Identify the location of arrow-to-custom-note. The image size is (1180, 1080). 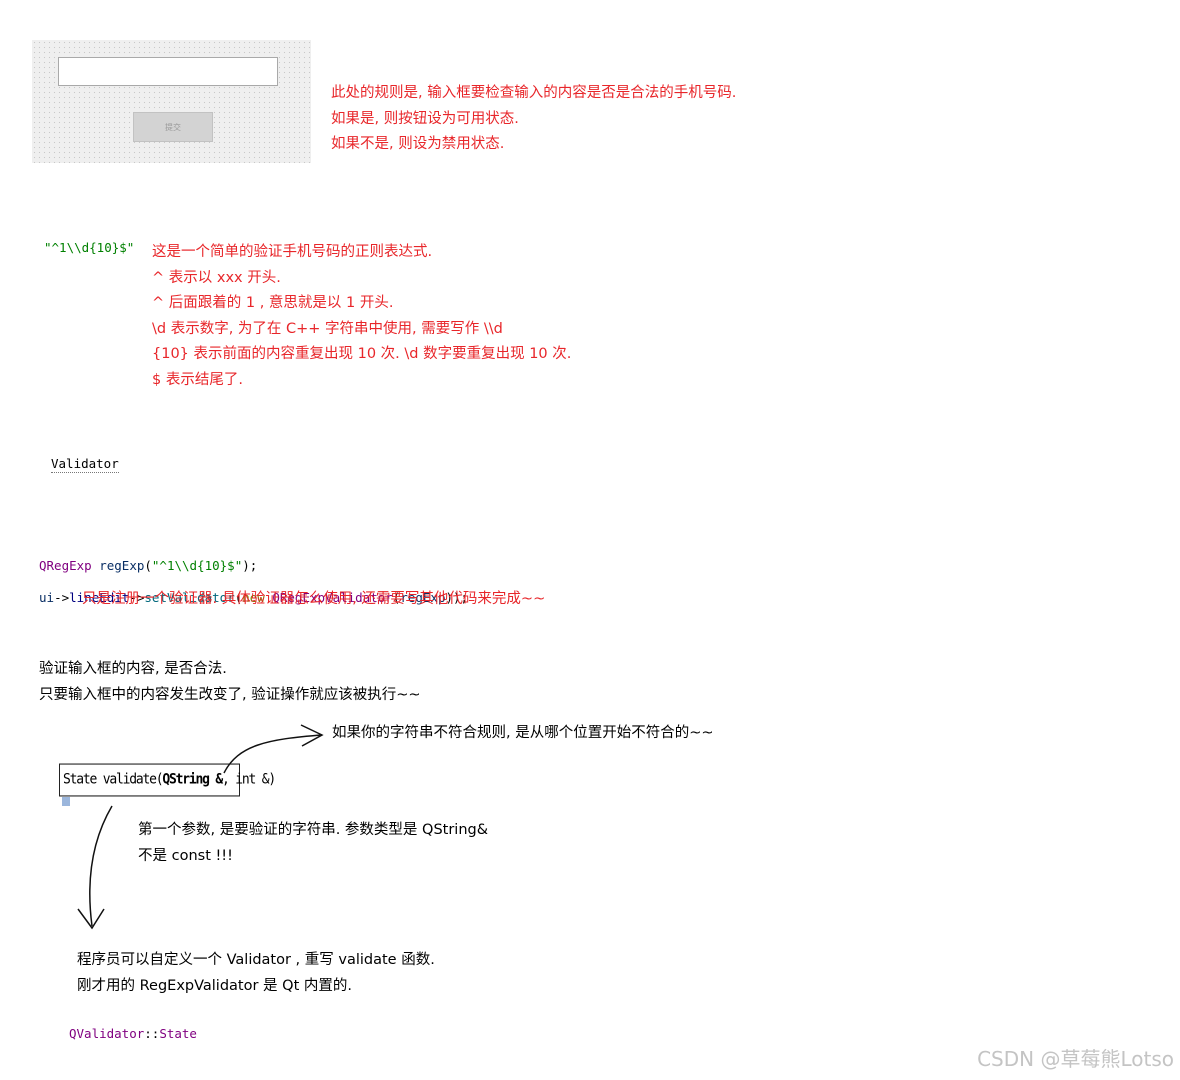
(101, 866).